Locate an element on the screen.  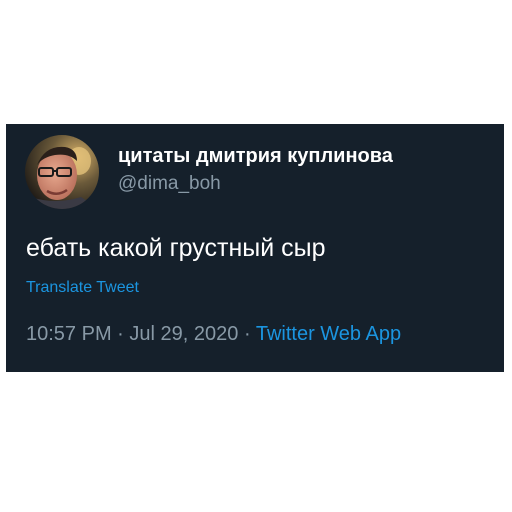
tweet-time: 10:57 PM is located at coordinates (69, 334).